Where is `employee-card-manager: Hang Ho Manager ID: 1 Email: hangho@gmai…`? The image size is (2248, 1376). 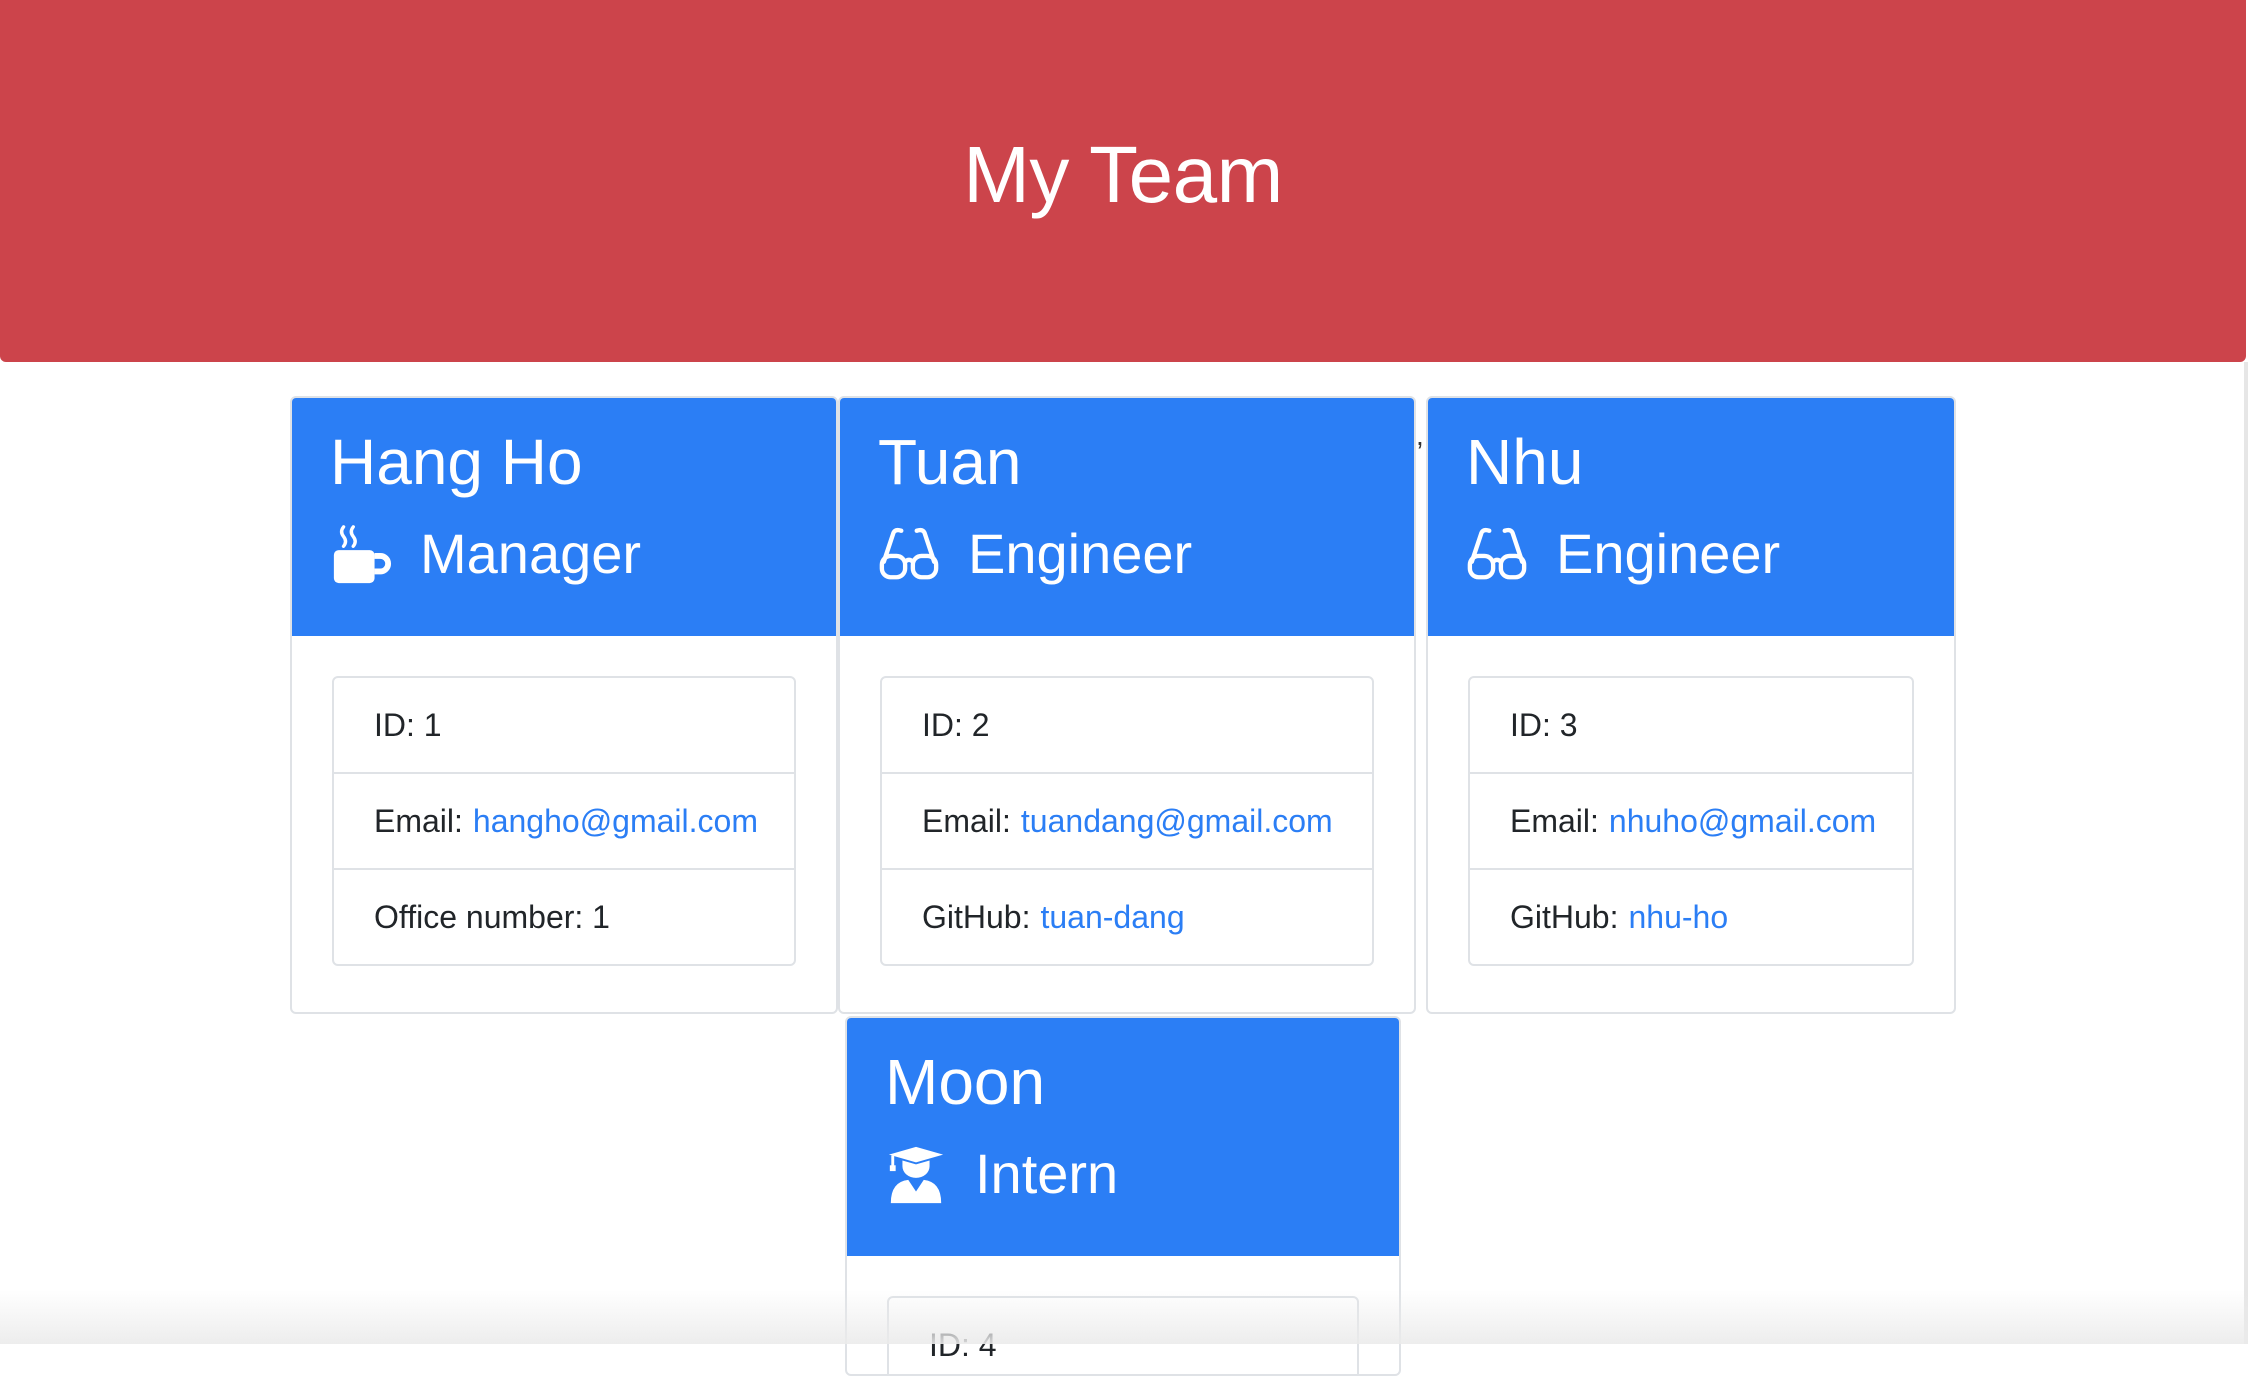 employee-card-manager: Hang Ho Manager ID: 1 Email: hangho@gmai… is located at coordinates (564, 705).